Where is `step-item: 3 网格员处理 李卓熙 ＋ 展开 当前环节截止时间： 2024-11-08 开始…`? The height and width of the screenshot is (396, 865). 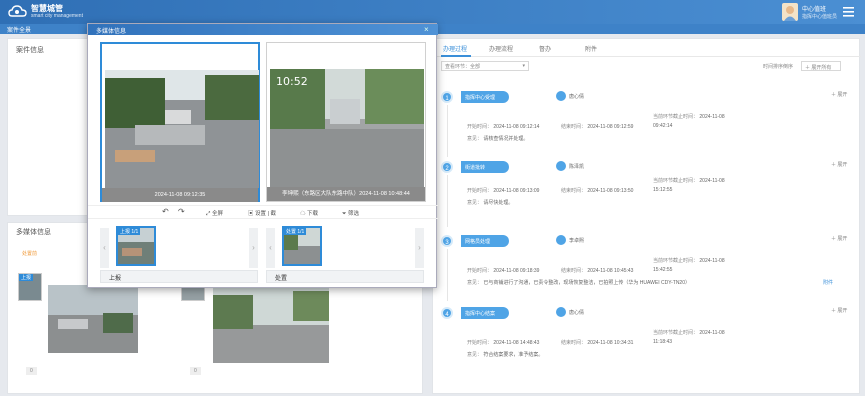
step-item: 3 网格员处理 李卓熙 ＋ 展开 当前环节截止时间： 2024-11-08 开始… is located at coordinates (647, 266).